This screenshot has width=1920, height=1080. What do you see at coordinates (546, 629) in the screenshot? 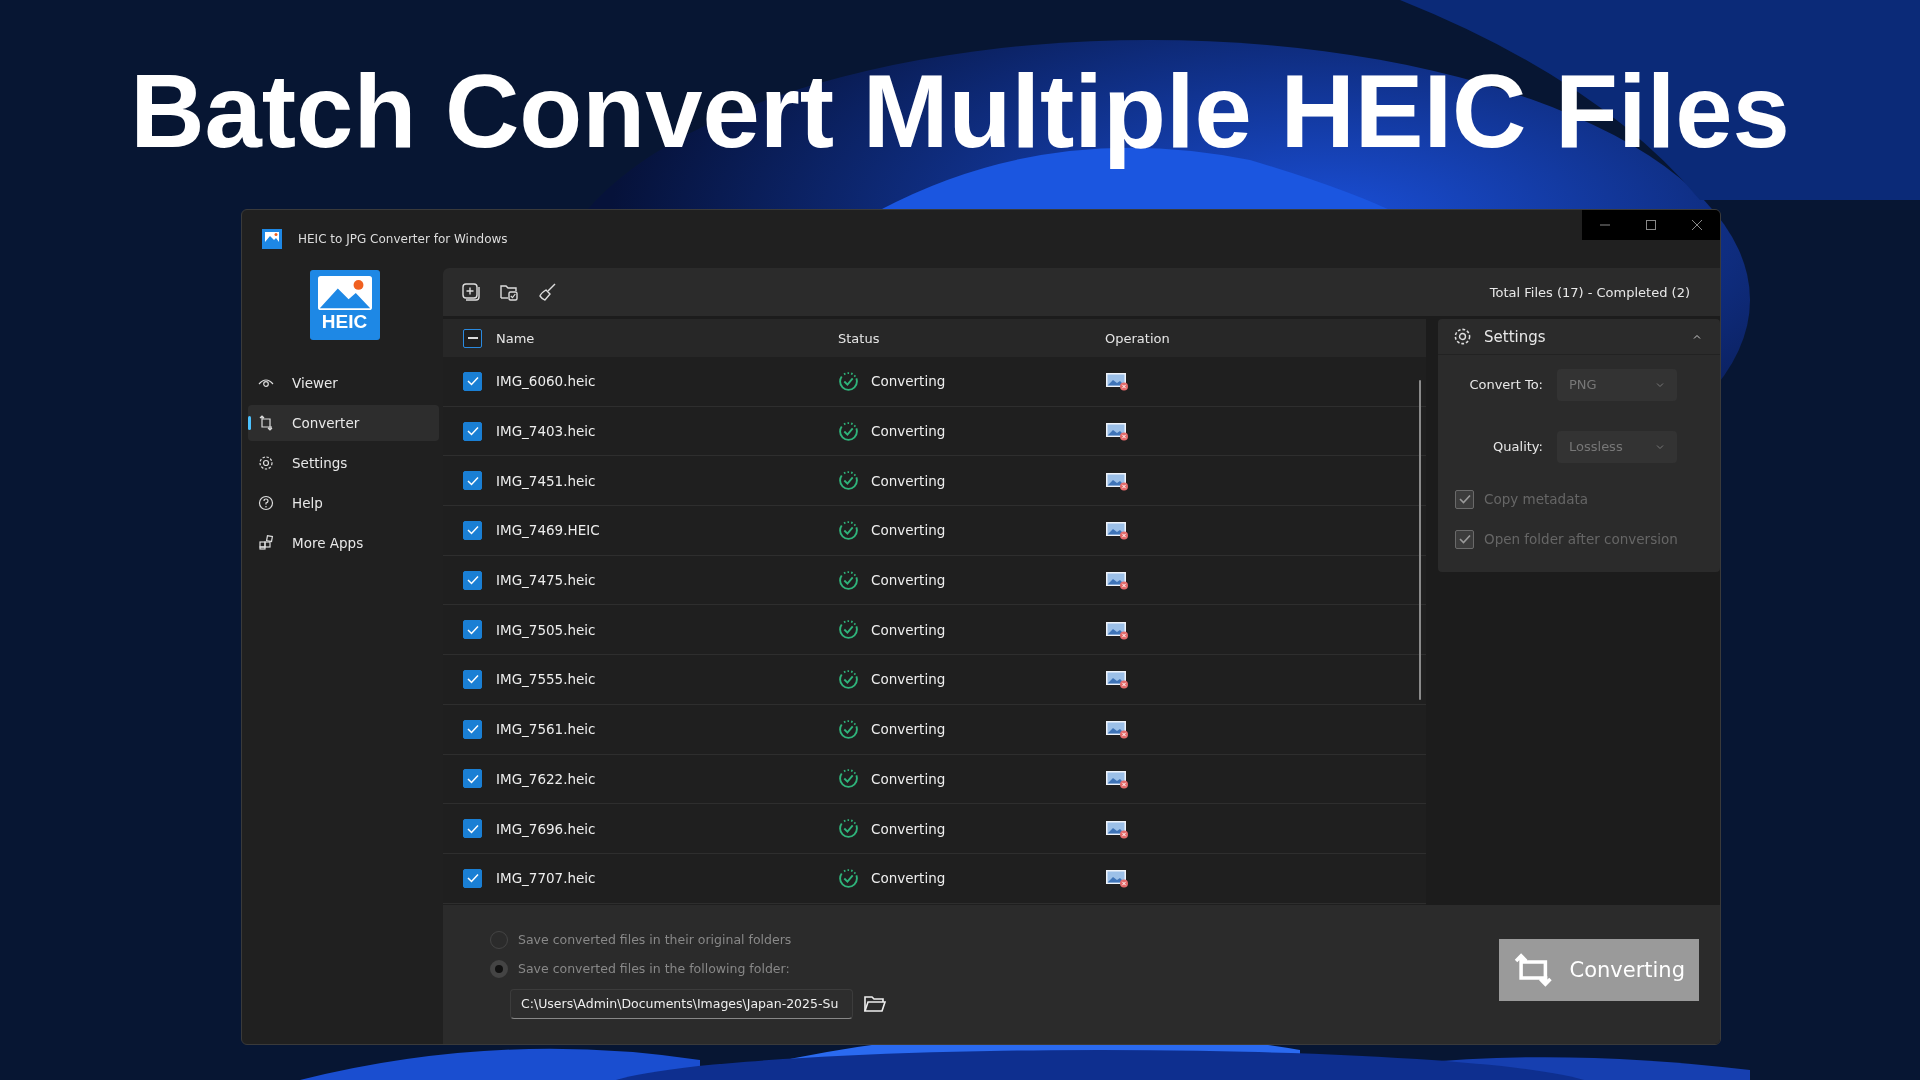
I see `file-name: IMG_7505.heic` at bounding box center [546, 629].